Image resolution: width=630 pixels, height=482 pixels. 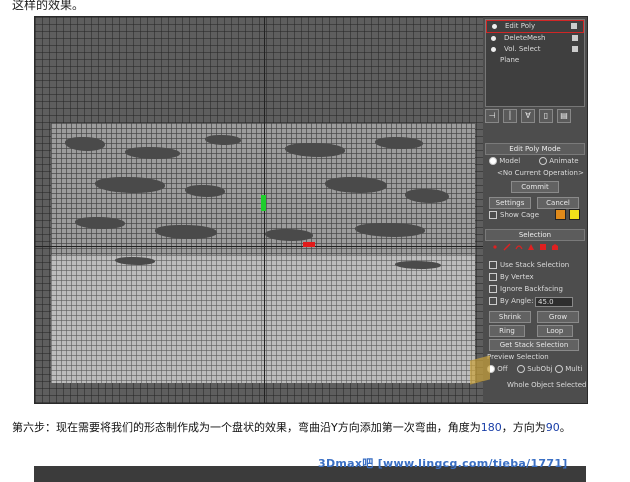 I want to click on angle-spinner: 45.0, so click(x=554, y=302).